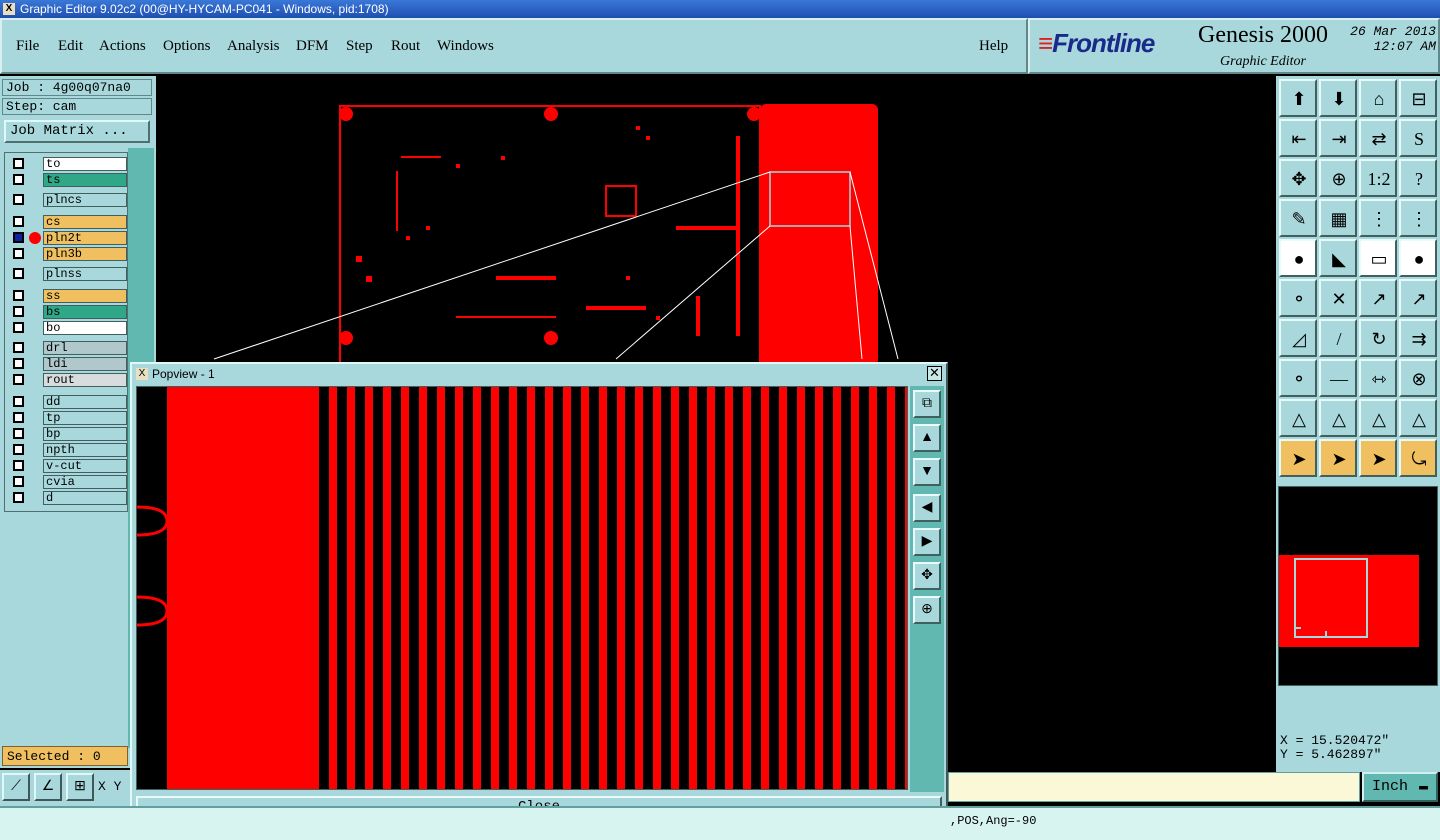  I want to click on angle-button: ◿, so click(1298, 338).